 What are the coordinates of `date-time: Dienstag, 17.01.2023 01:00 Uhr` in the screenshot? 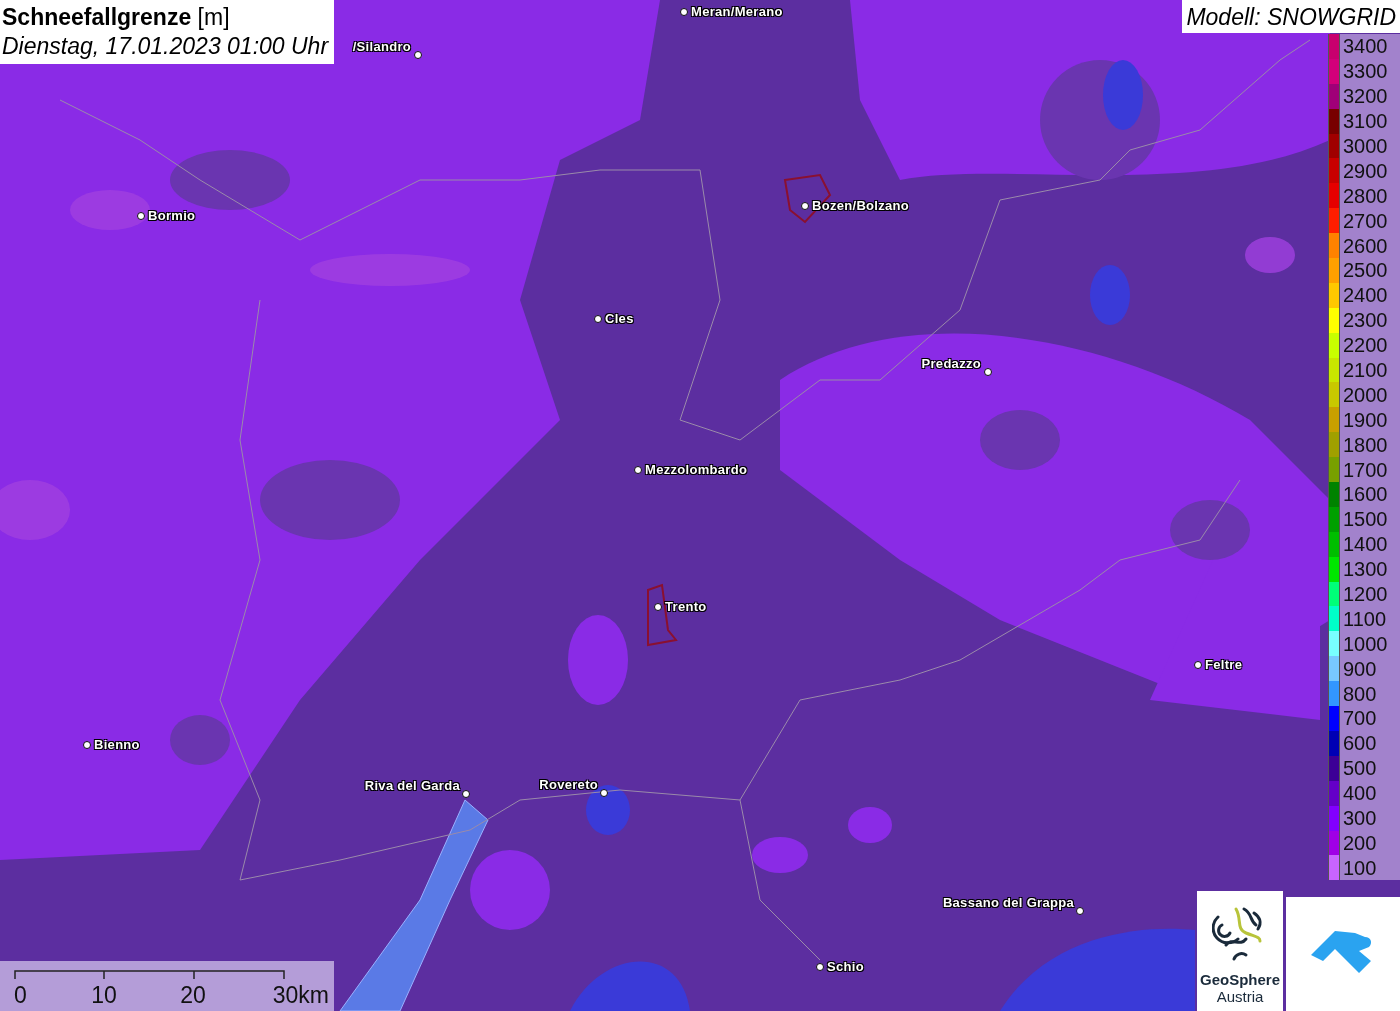 It's located at (165, 46).